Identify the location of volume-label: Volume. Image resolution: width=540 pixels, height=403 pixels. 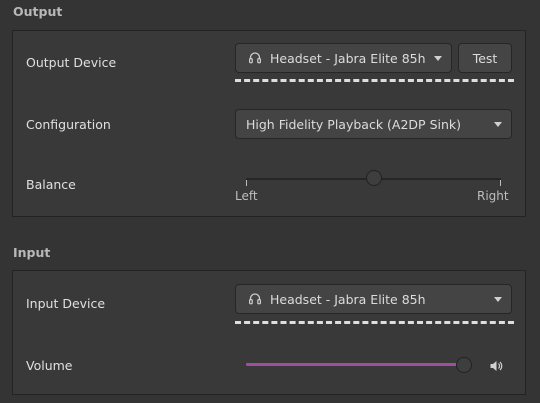
(49, 365).